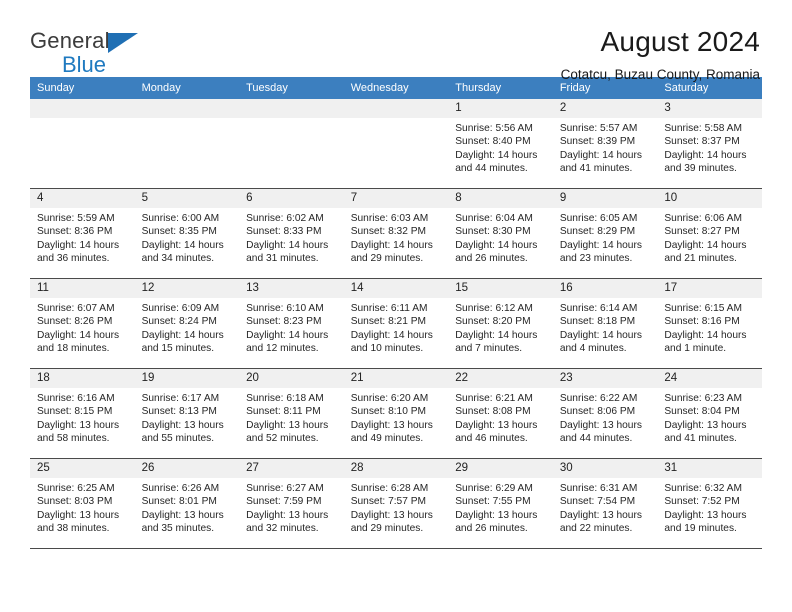  What do you see at coordinates (709, 468) in the screenshot?
I see `day-number: 31` at bounding box center [709, 468].